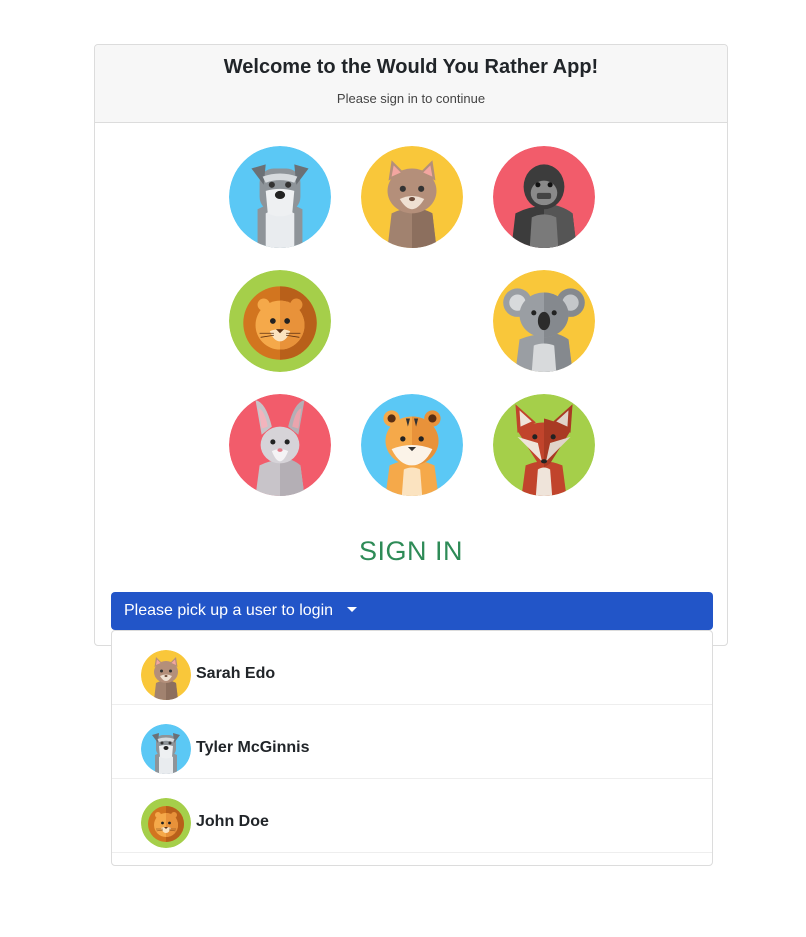 This screenshot has height=937, width=806. I want to click on user-name: Tyler McGinnis, so click(253, 747).